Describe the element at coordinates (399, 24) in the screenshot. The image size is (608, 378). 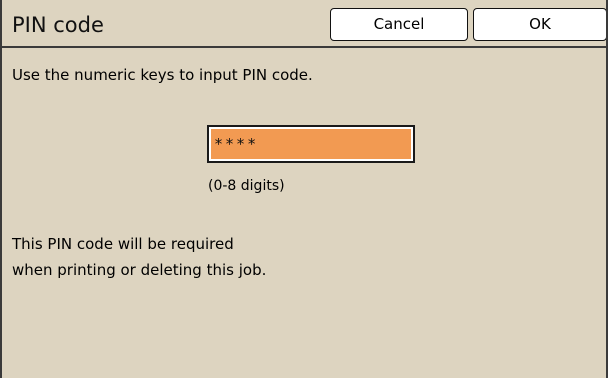
I see `cancel-button: Cancel` at that location.